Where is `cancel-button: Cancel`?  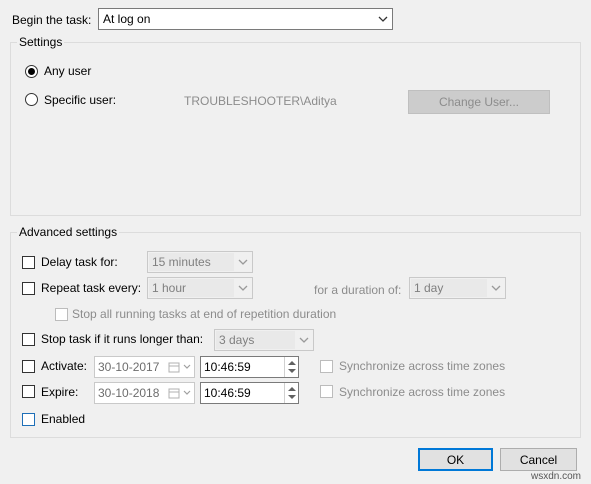
cancel-button: Cancel is located at coordinates (538, 459).